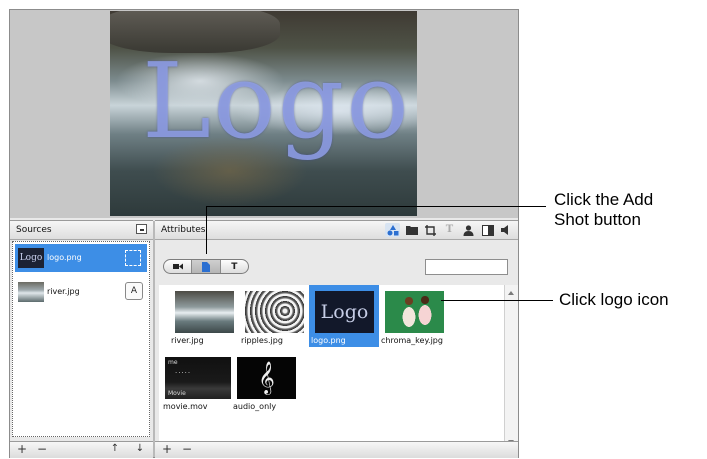  I want to click on callout-logo: Click logo icon, so click(614, 300).